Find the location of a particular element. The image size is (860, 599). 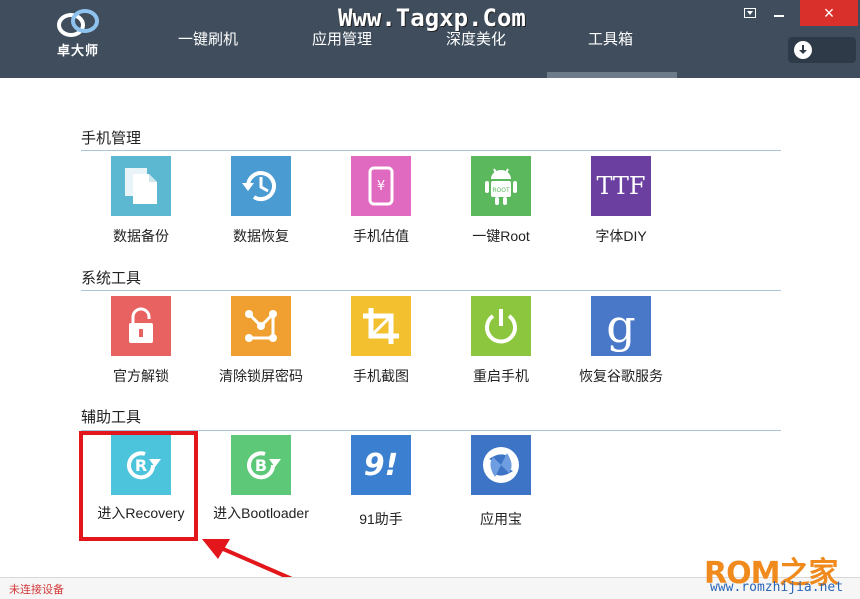

minimize-icon is located at coordinates (779, 16).